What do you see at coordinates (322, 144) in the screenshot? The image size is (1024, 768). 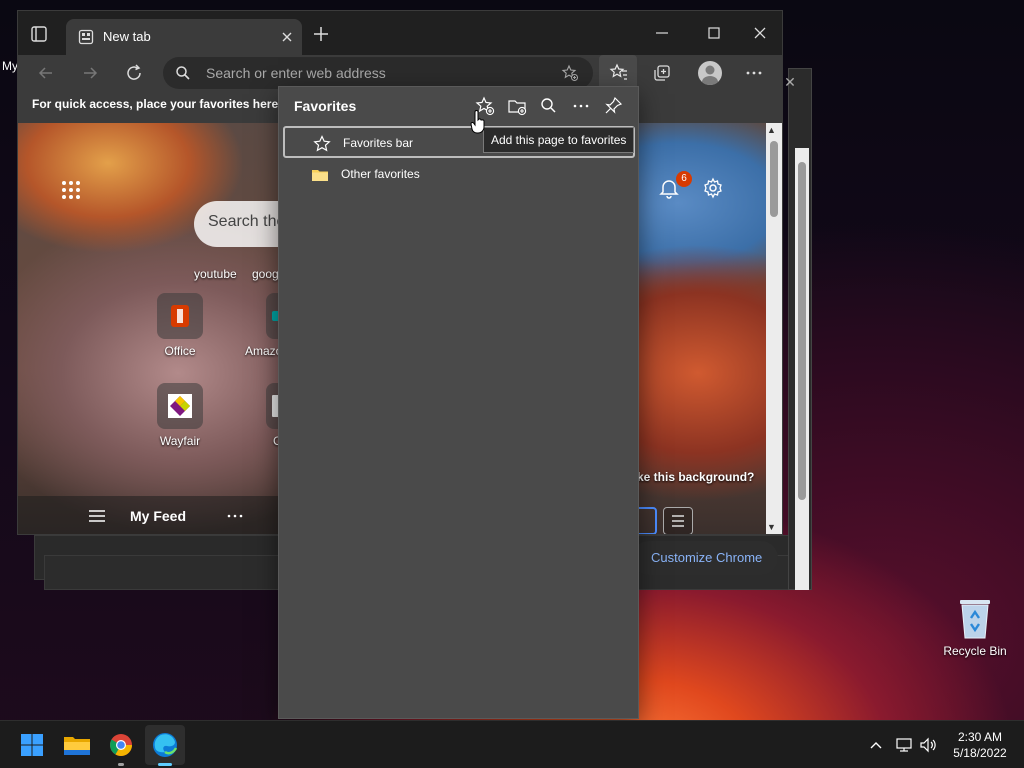 I see `star-icon` at bounding box center [322, 144].